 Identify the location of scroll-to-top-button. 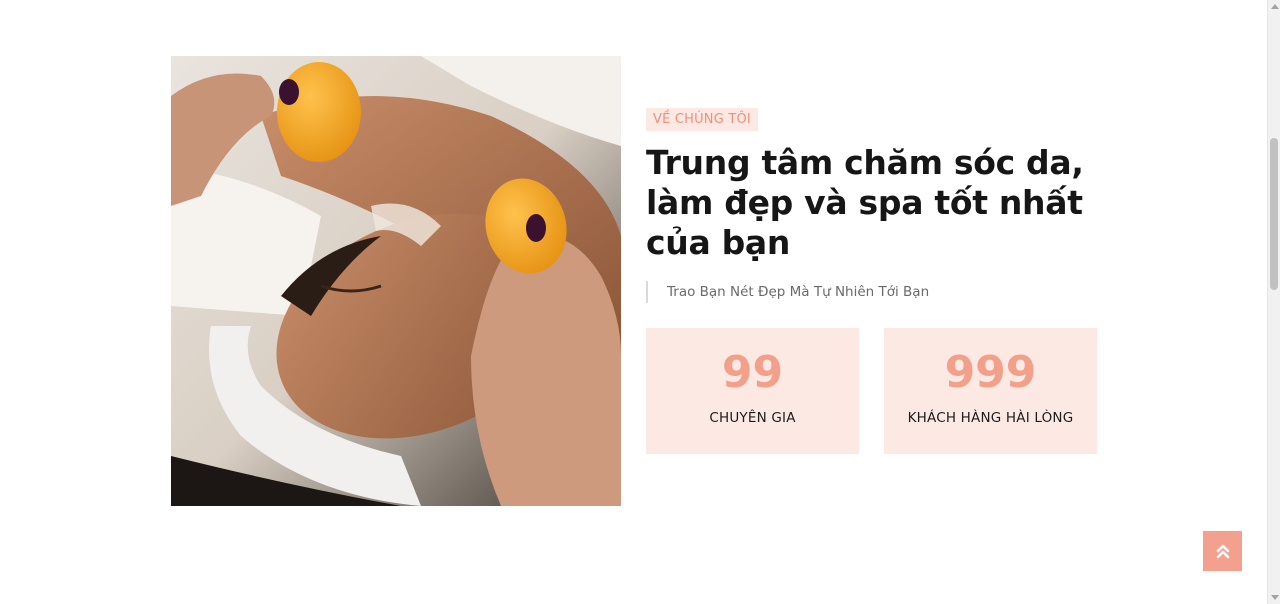
(1222, 551).